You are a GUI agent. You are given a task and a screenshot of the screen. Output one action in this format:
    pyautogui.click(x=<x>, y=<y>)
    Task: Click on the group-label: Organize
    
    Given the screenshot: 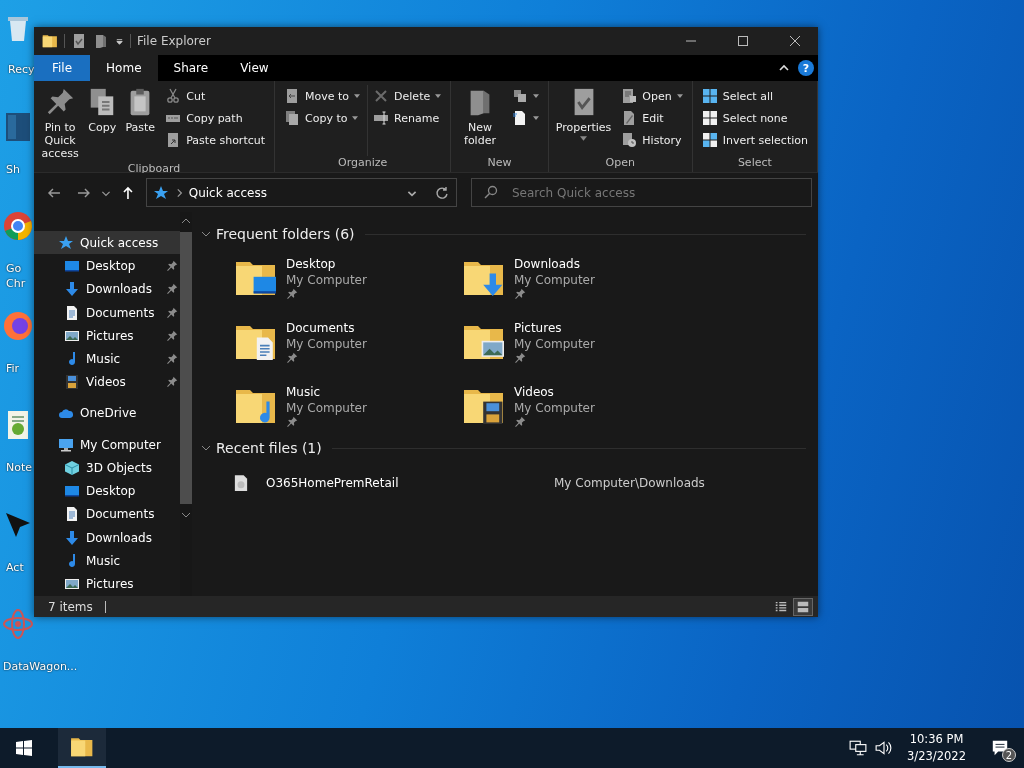 What is the action you would take?
    pyautogui.click(x=363, y=163)
    